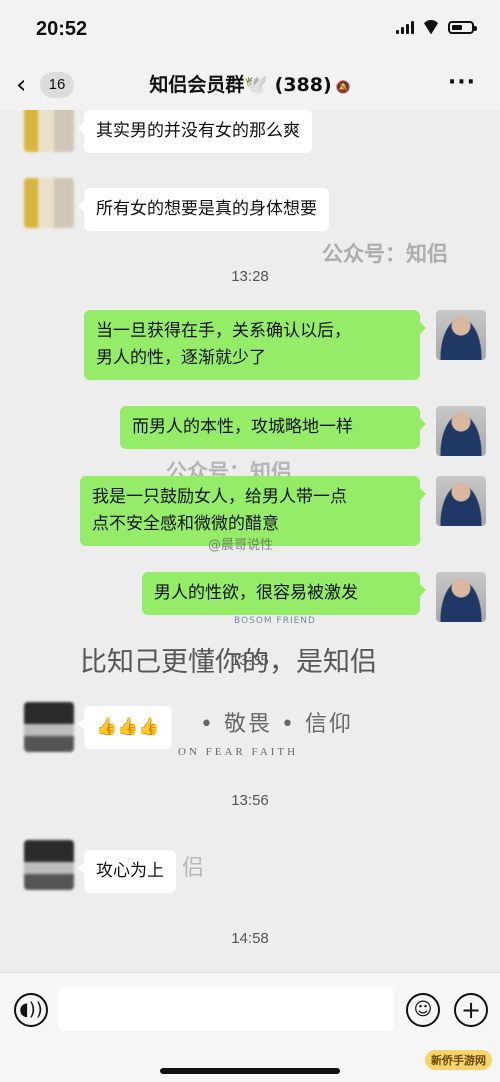  Describe the element at coordinates (194, 868) in the screenshot. I see `watermark-text: 侣` at that location.